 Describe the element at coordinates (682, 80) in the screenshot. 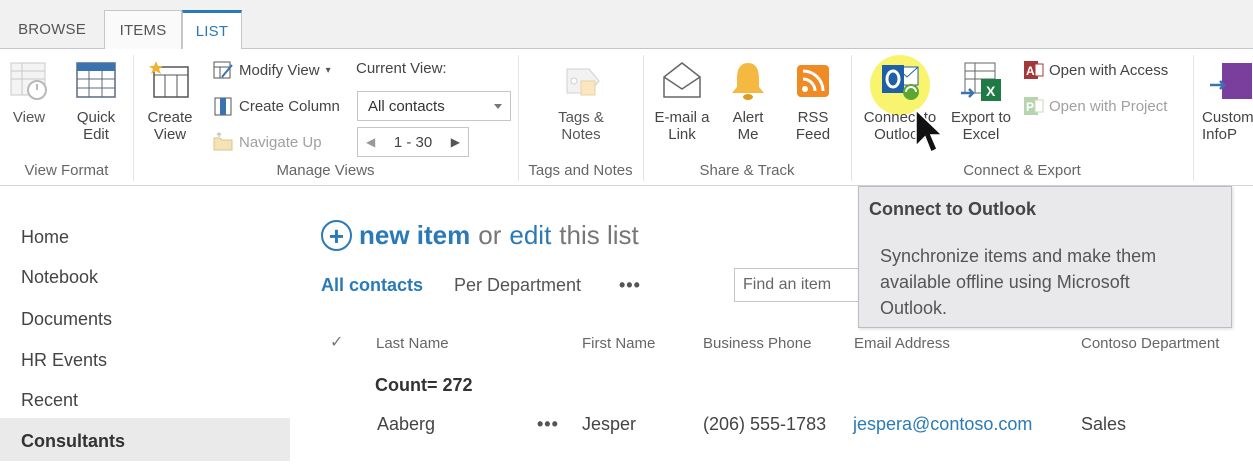

I see `envelope-icon` at that location.